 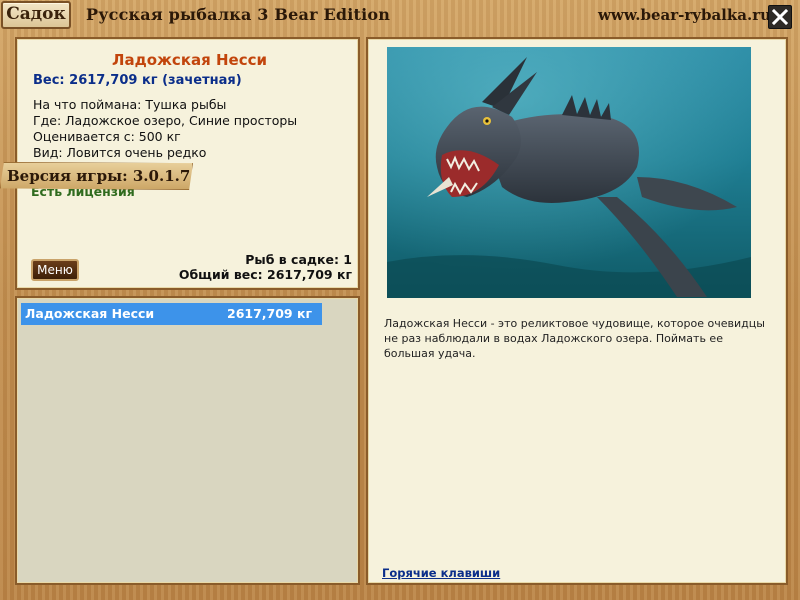 What do you see at coordinates (441, 573) in the screenshot?
I see `hotkeys-link: Горячие клавиши` at bounding box center [441, 573].